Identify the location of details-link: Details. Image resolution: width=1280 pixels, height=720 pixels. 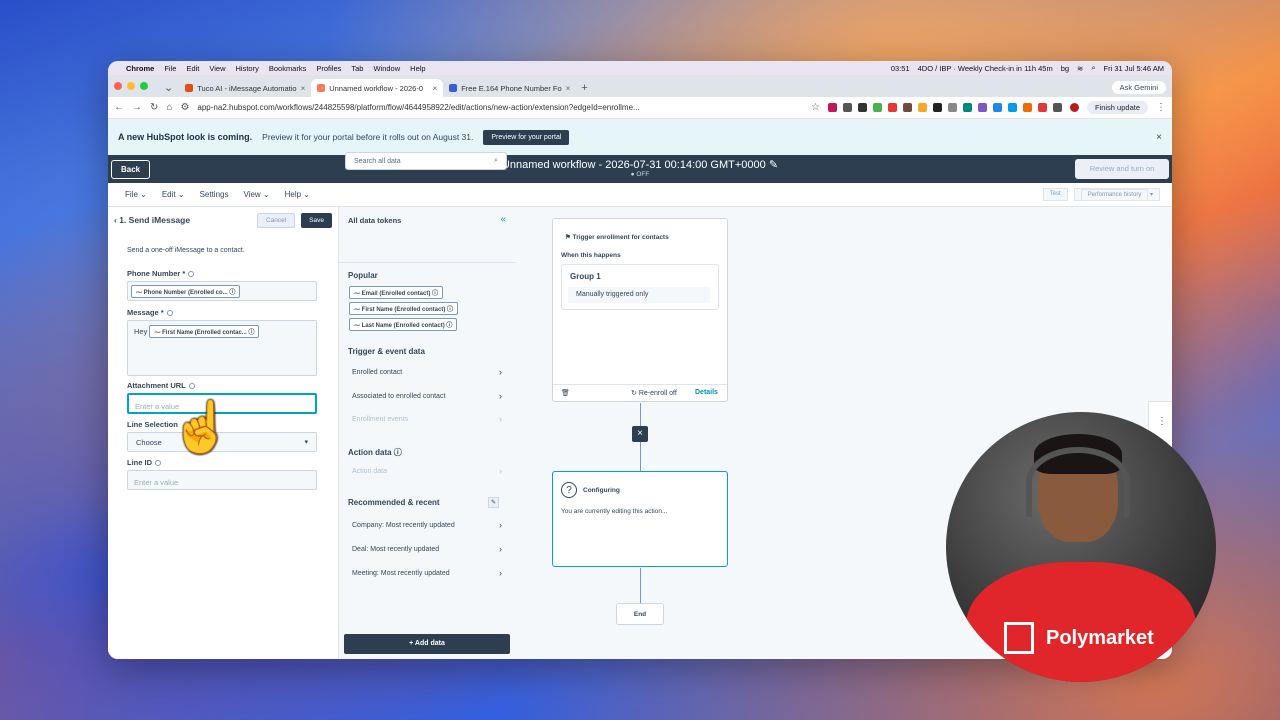
(706, 392).